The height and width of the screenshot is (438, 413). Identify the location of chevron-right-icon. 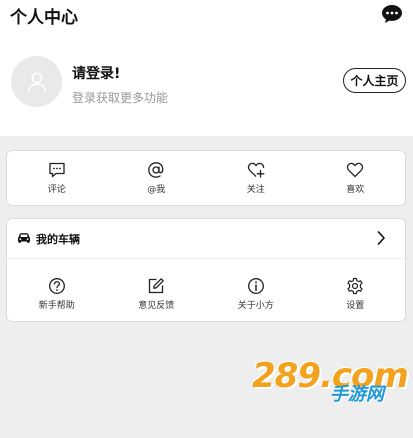
(381, 238).